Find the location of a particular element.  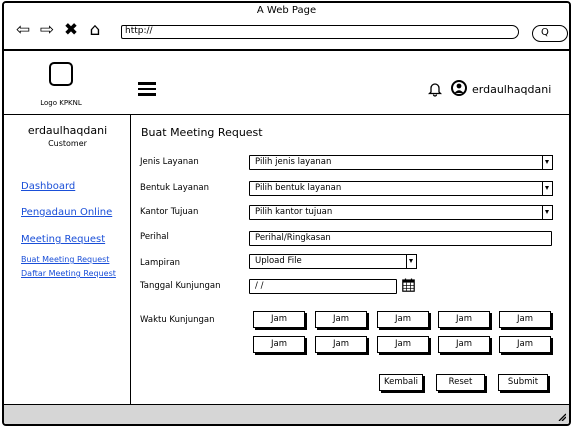

bentuk-layanan-select: Pilih bentuk layanan is located at coordinates (401, 188).